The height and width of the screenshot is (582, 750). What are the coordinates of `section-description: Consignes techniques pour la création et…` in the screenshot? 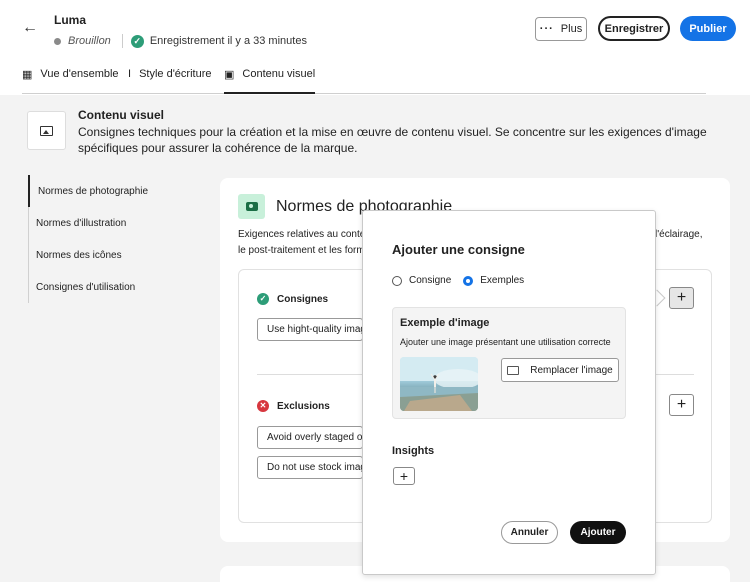 It's located at (392, 140).